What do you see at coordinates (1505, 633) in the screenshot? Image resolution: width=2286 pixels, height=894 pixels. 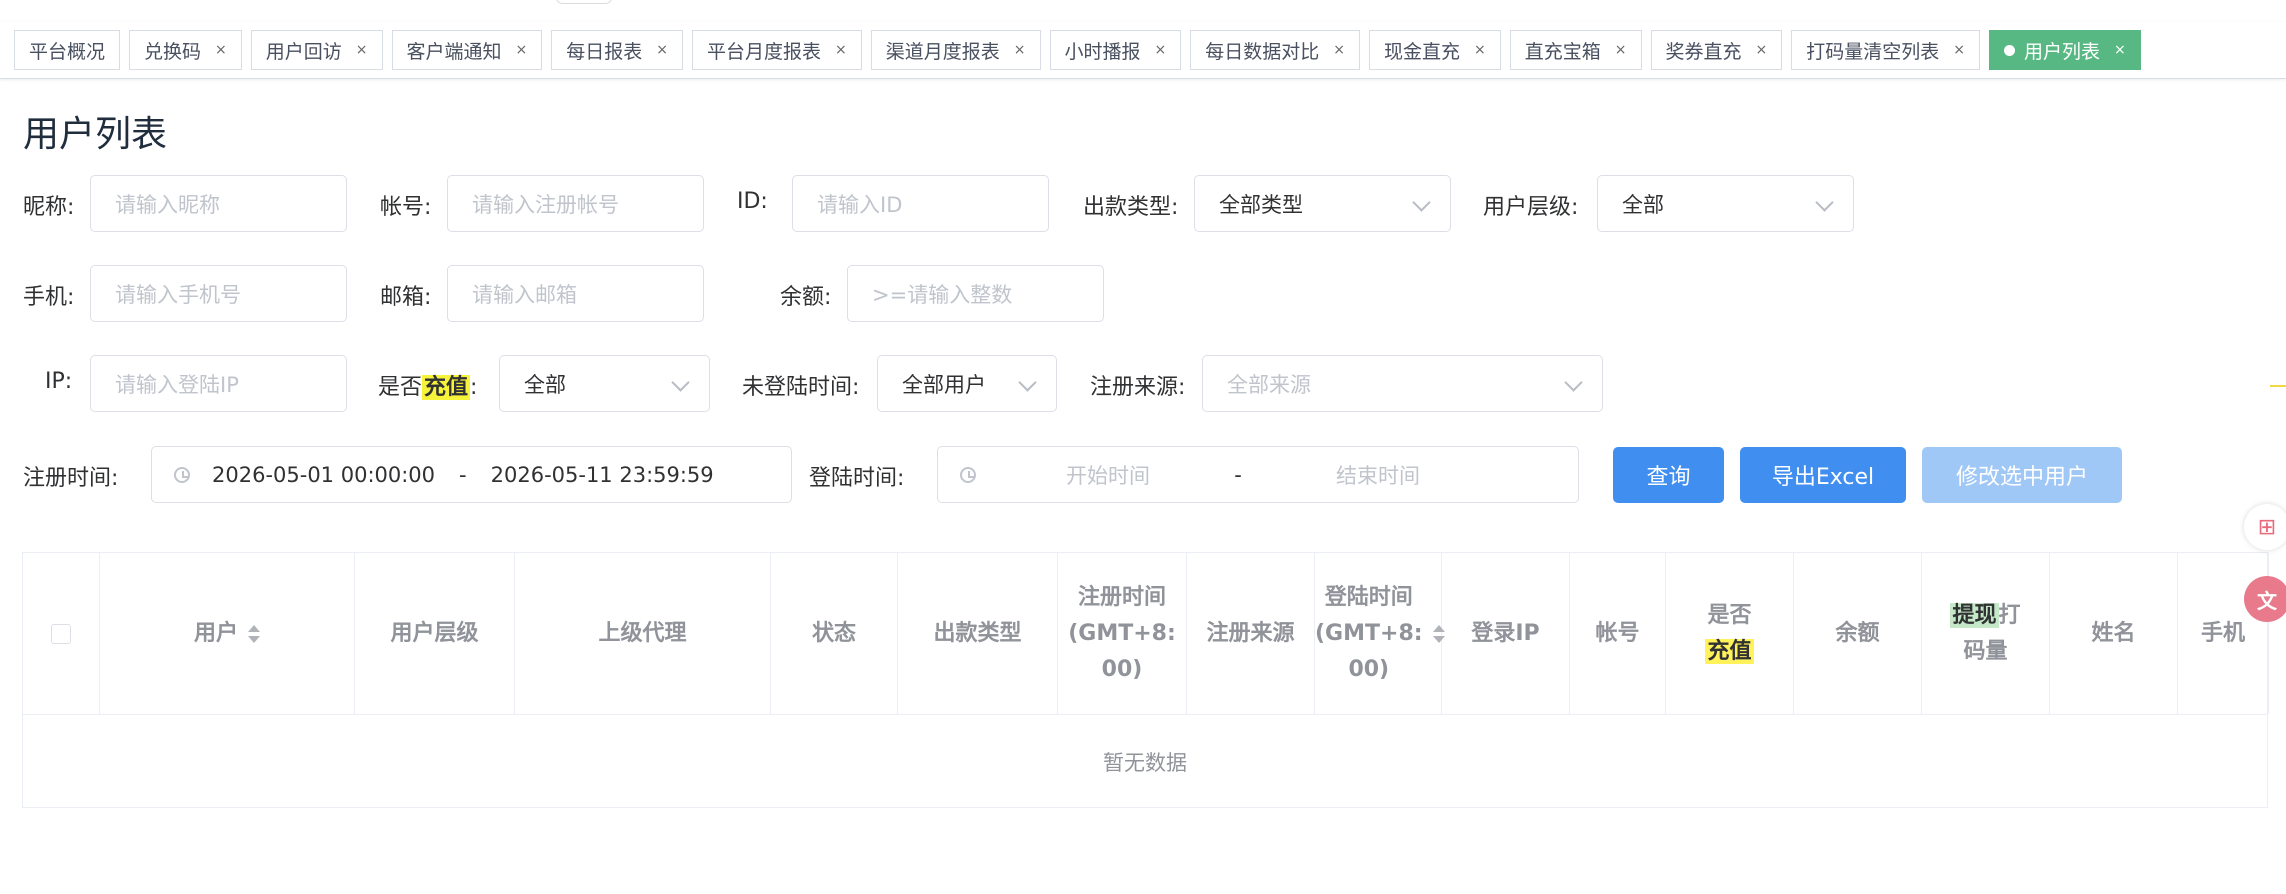 I see `column-header-text: 登录IP` at bounding box center [1505, 633].